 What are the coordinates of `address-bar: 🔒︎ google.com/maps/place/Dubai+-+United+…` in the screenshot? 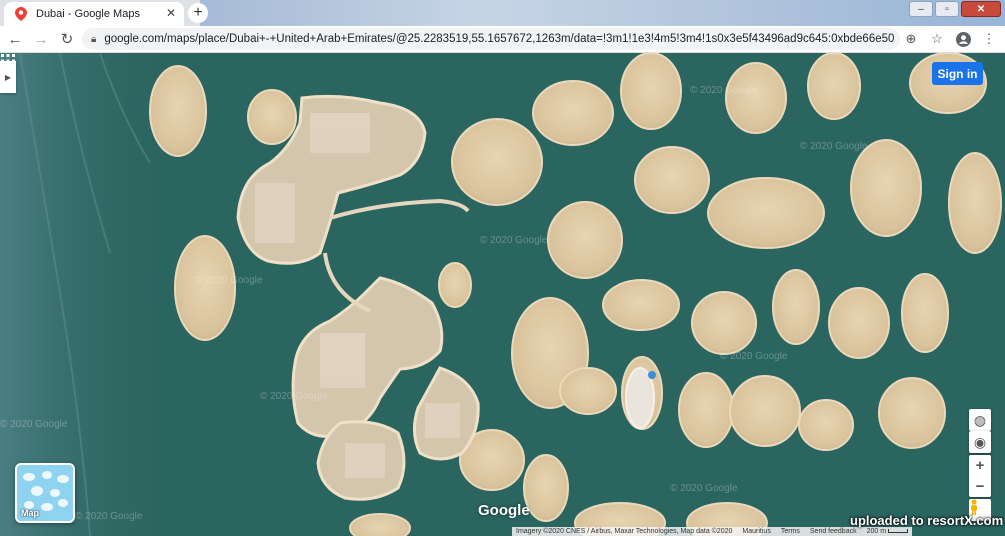 It's located at (491, 39).